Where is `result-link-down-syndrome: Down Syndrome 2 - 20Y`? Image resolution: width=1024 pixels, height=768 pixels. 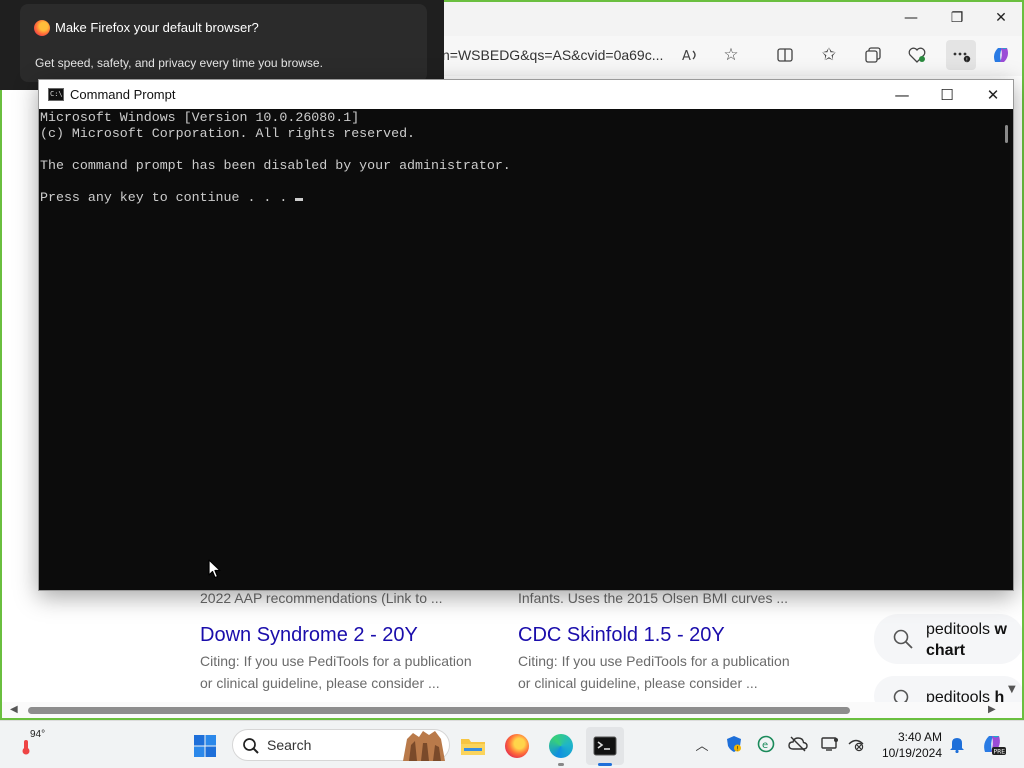 result-link-down-syndrome: Down Syndrome 2 - 20Y is located at coordinates (309, 635).